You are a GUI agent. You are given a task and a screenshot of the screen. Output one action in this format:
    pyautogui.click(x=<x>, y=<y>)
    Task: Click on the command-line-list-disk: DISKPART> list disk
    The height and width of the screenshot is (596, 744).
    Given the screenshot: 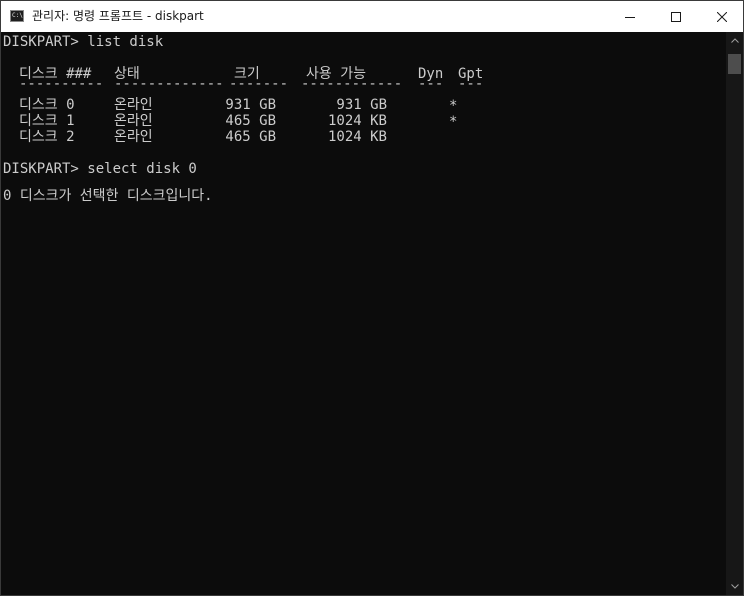 What is the action you would take?
    pyautogui.click(x=83, y=42)
    